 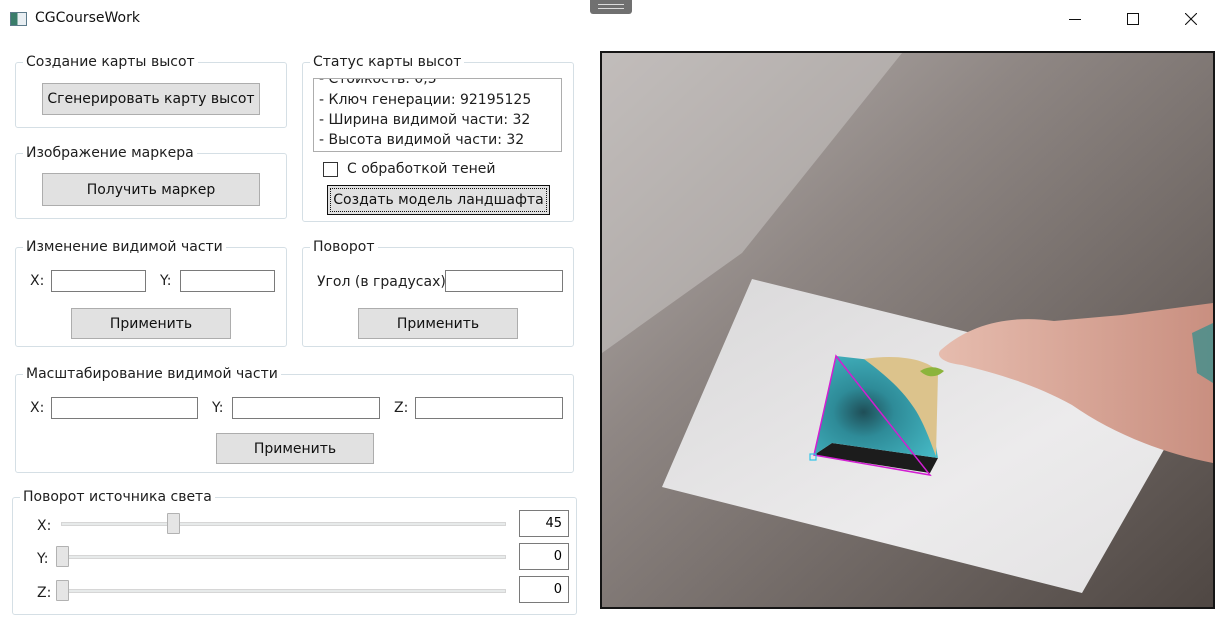 I want to click on z-label: Z:, so click(x=401, y=408).